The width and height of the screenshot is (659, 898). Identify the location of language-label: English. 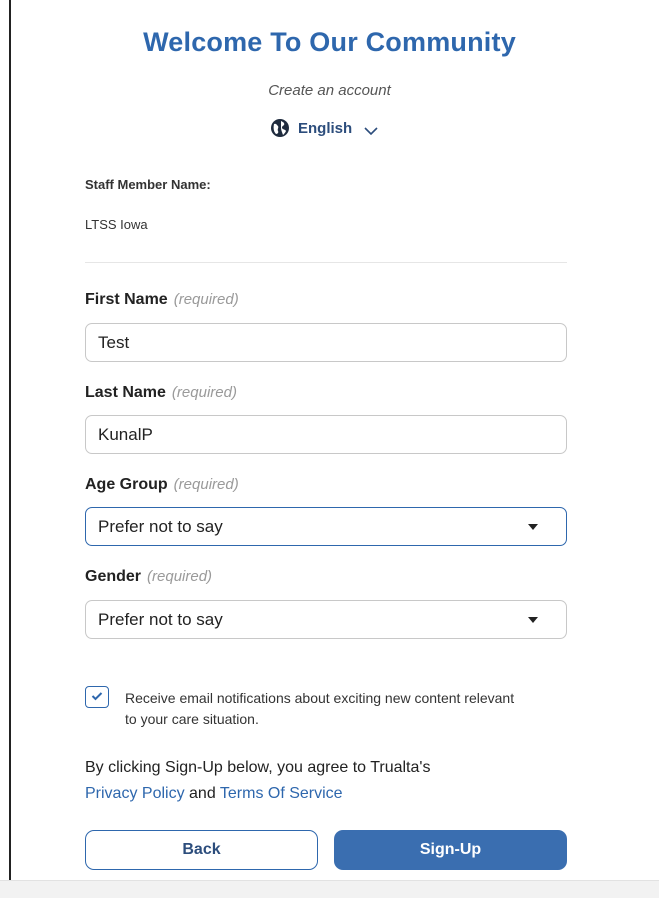
(325, 128).